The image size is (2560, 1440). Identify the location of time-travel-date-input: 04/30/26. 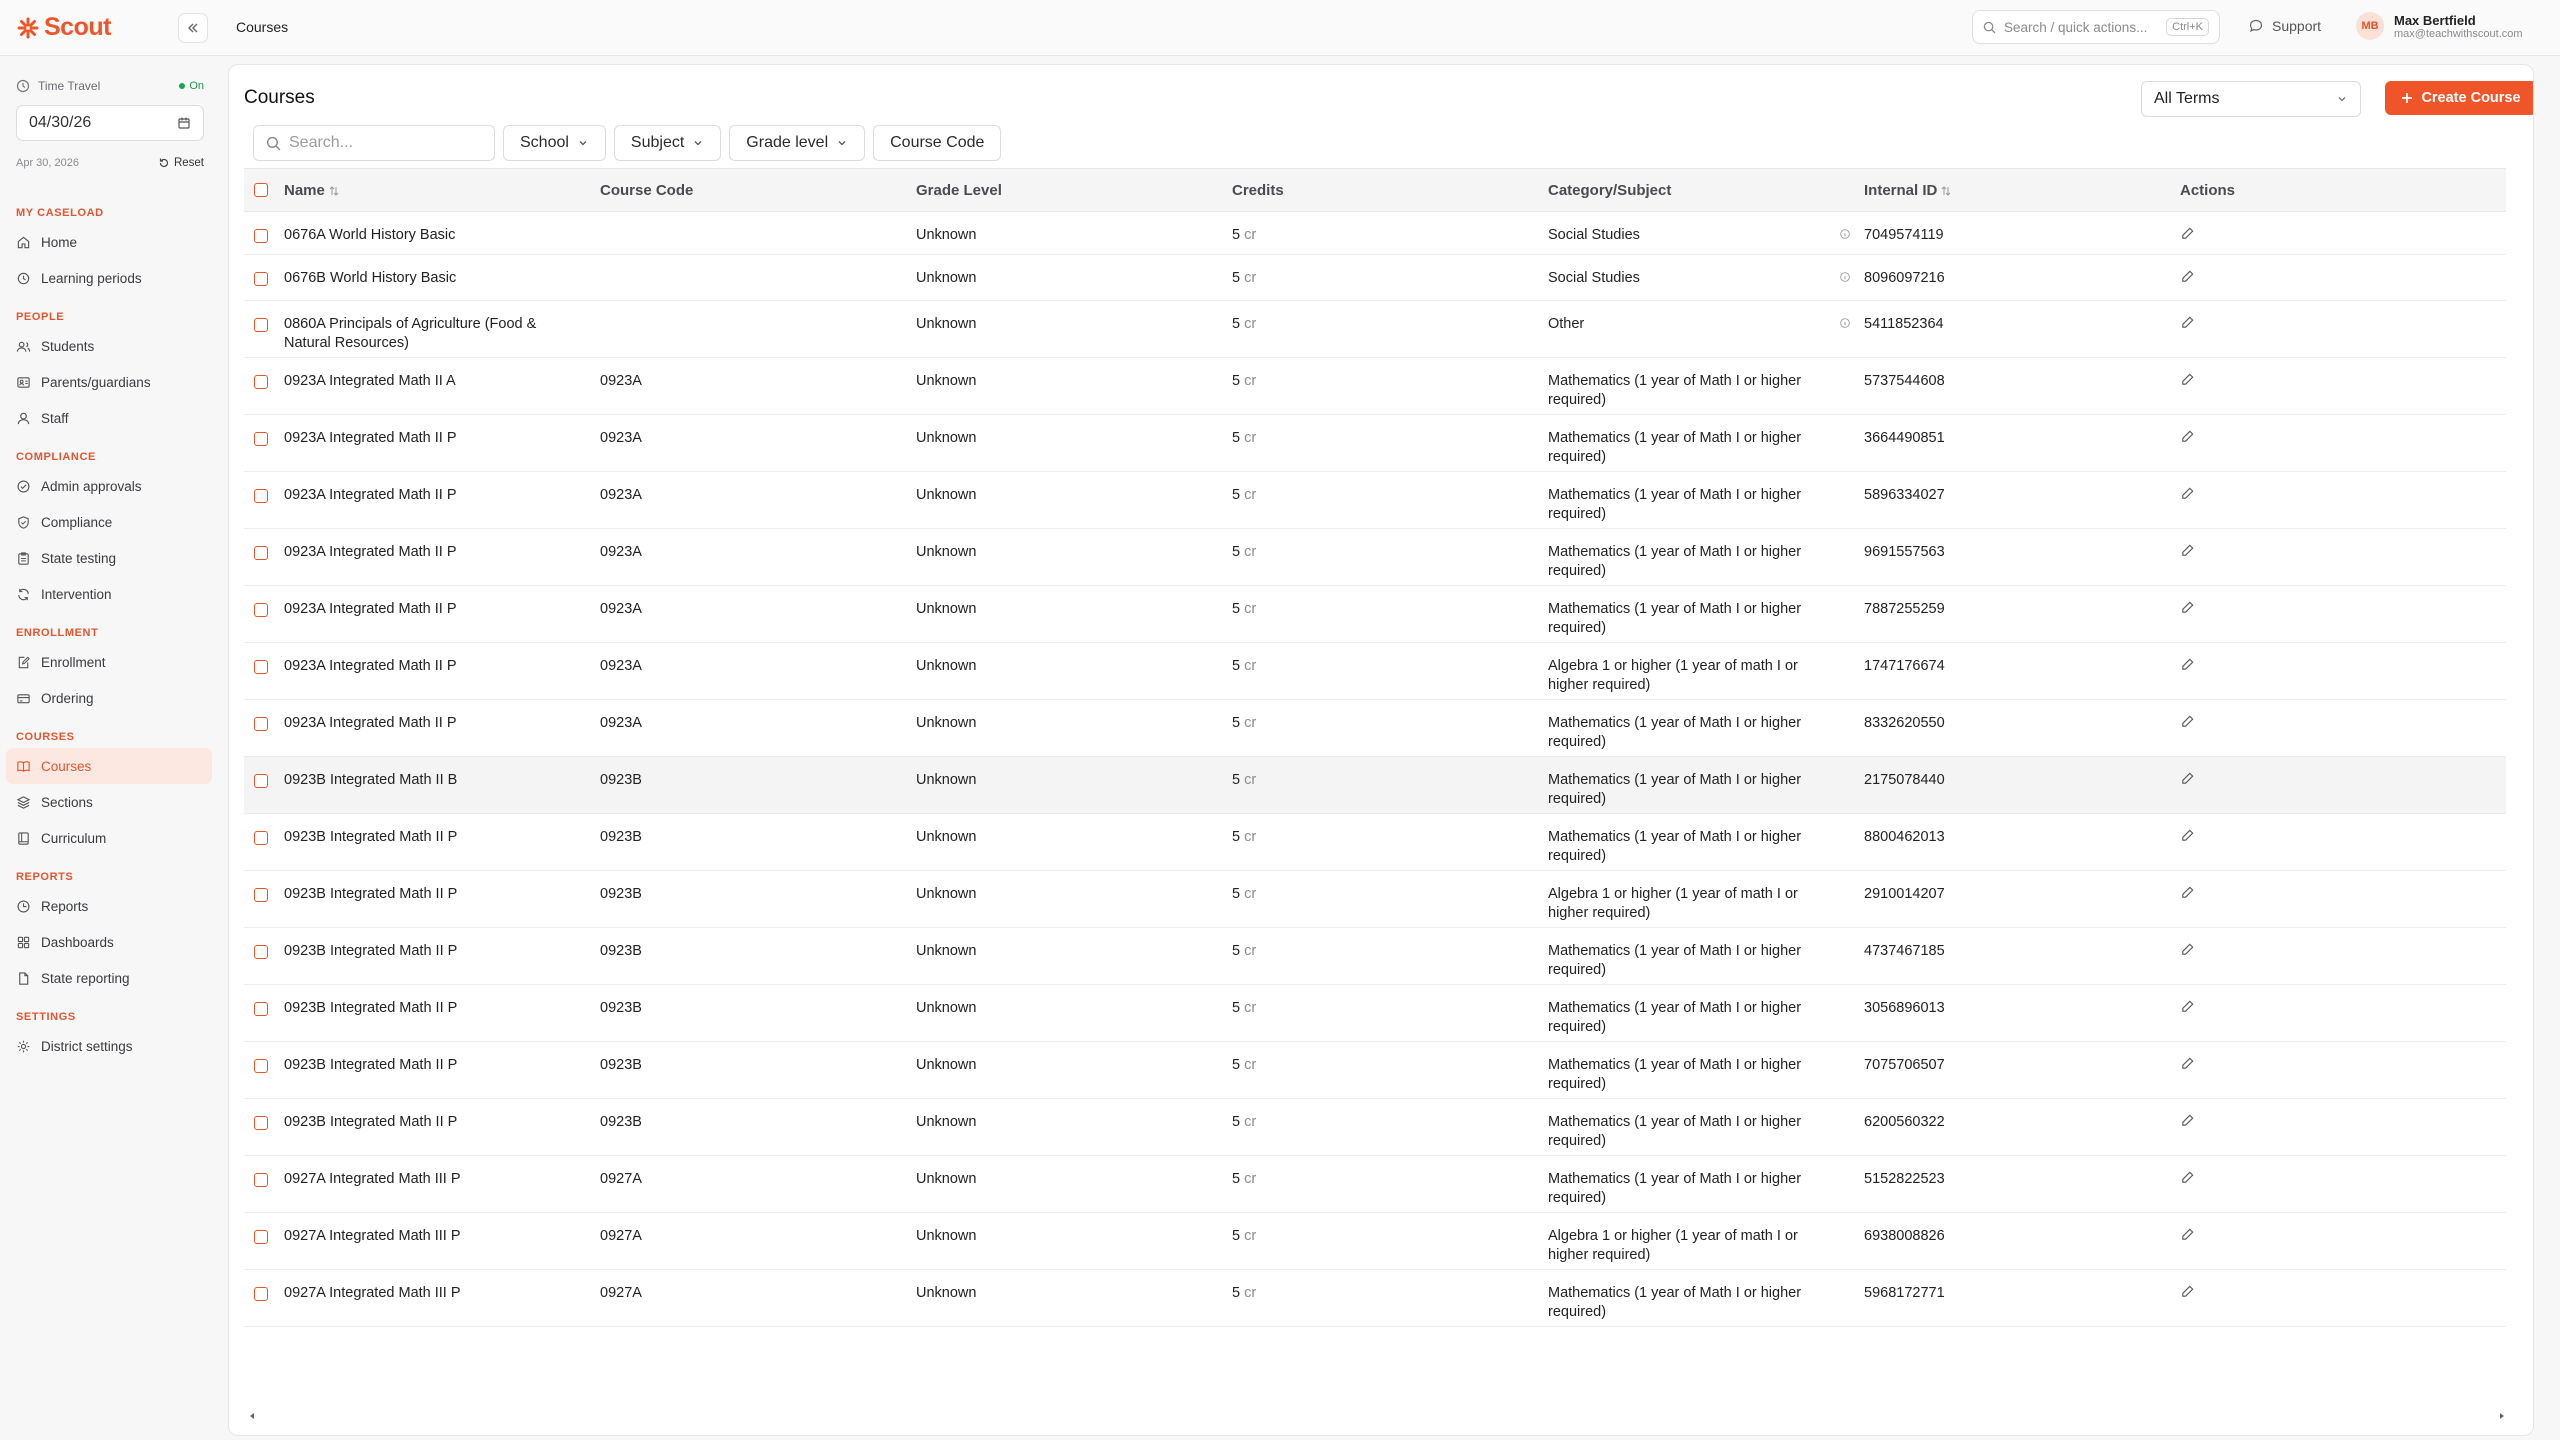
(110, 123).